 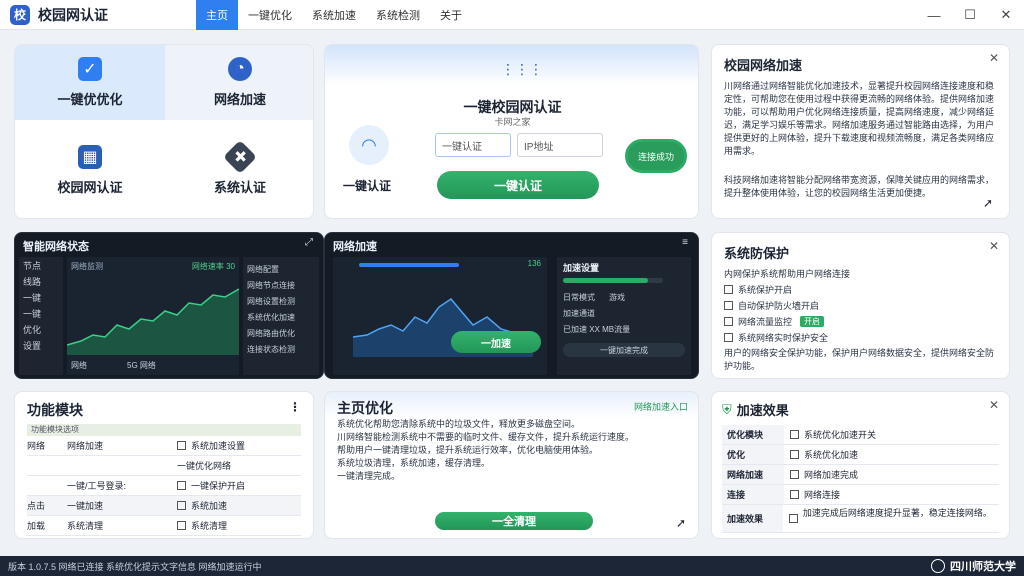 I want to click on status-text: 版本 1.0.7.5 网络已连接 系统优化提示文字信息 网络加速运行中, so click(x=135, y=566).